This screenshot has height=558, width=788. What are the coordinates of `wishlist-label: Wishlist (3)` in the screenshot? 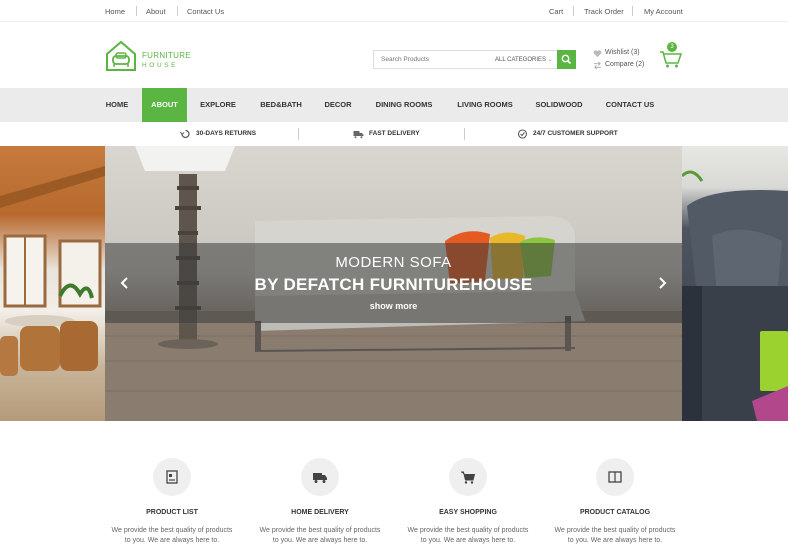 It's located at (622, 52).